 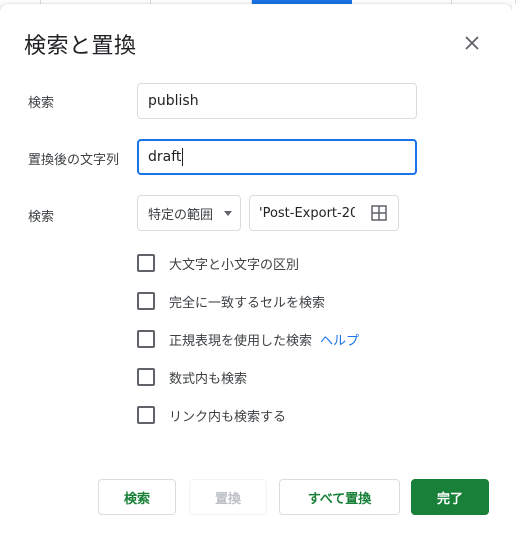 I want to click on replace-label: 置換後の文字列, so click(x=74, y=160).